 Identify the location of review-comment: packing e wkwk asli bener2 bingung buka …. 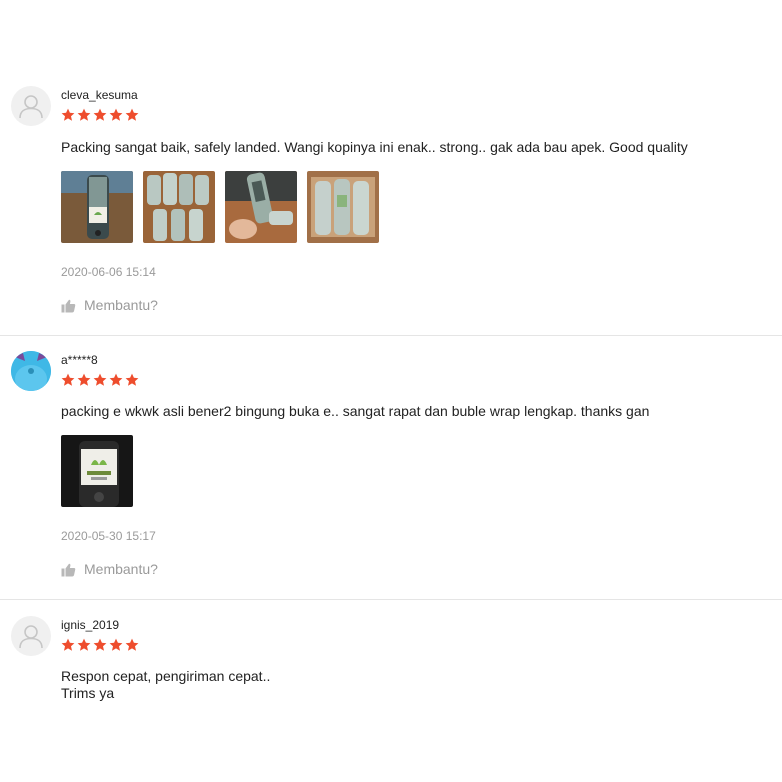
(355, 411).